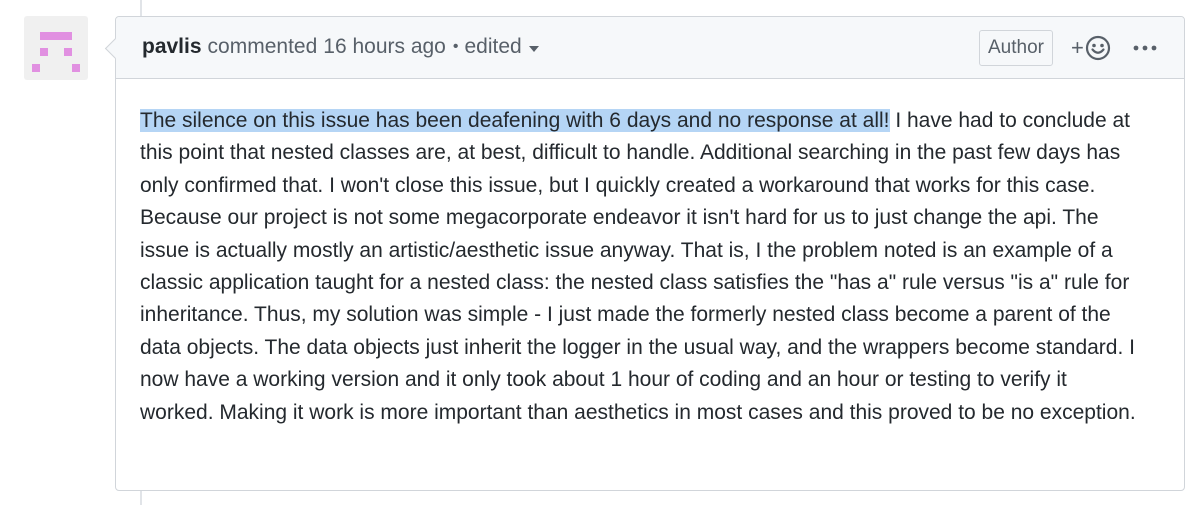  I want to click on edited-dropdown: edited, so click(501, 47).